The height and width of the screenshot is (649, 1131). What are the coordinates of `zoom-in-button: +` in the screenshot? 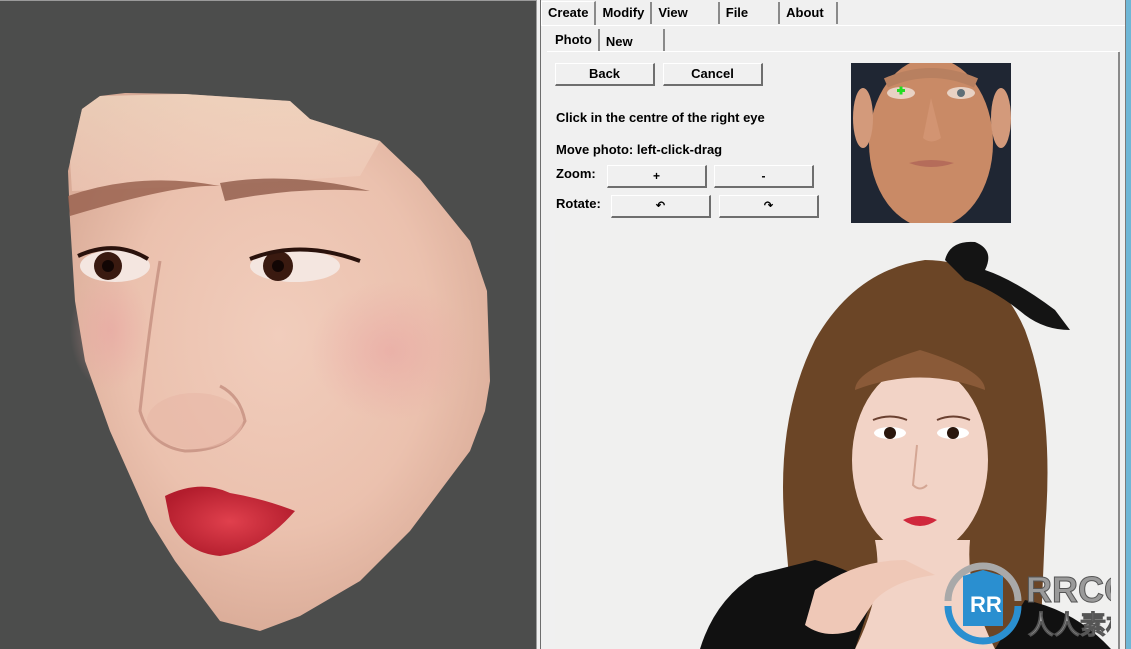 It's located at (657, 176).